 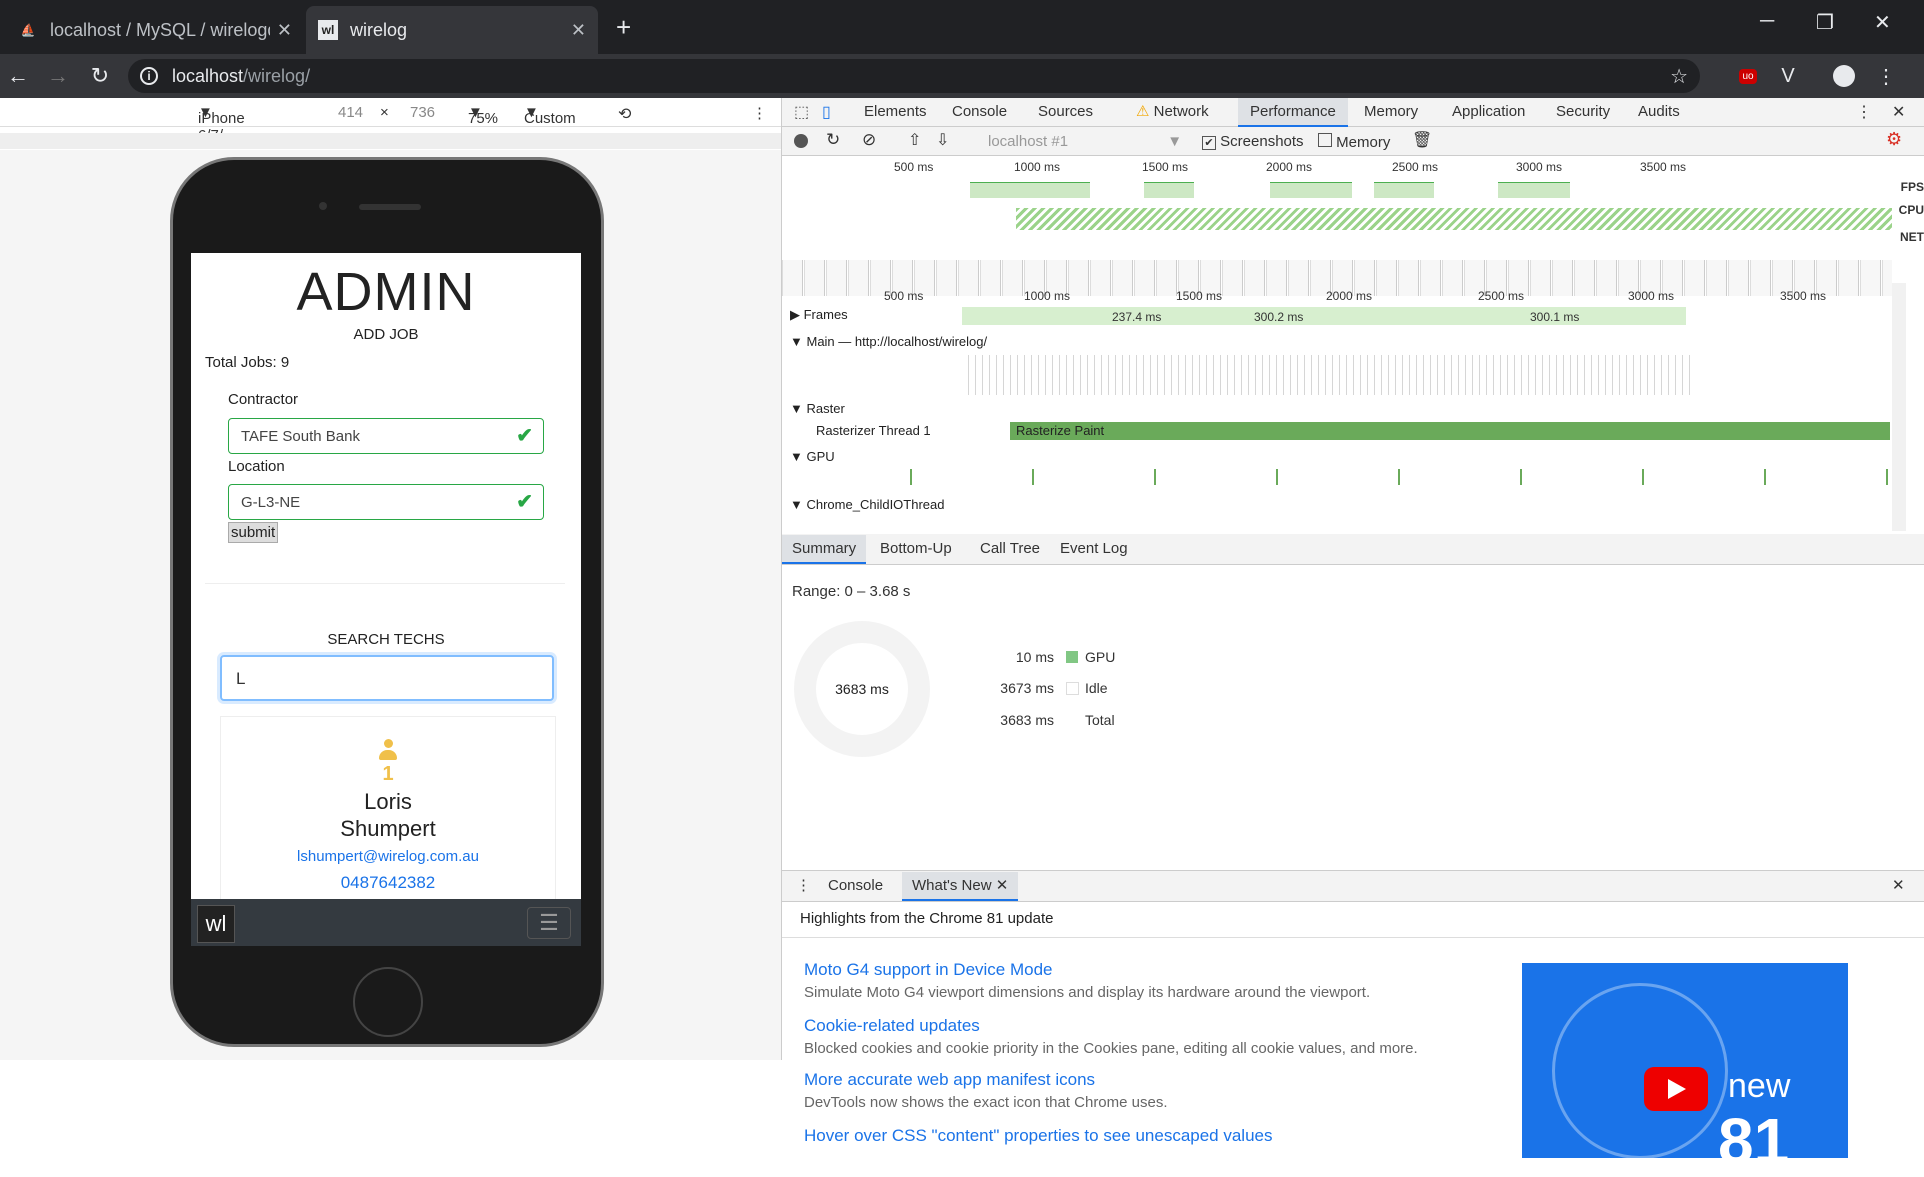 What do you see at coordinates (1898, 885) in the screenshot?
I see `close-drawer-icon: ✕` at bounding box center [1898, 885].